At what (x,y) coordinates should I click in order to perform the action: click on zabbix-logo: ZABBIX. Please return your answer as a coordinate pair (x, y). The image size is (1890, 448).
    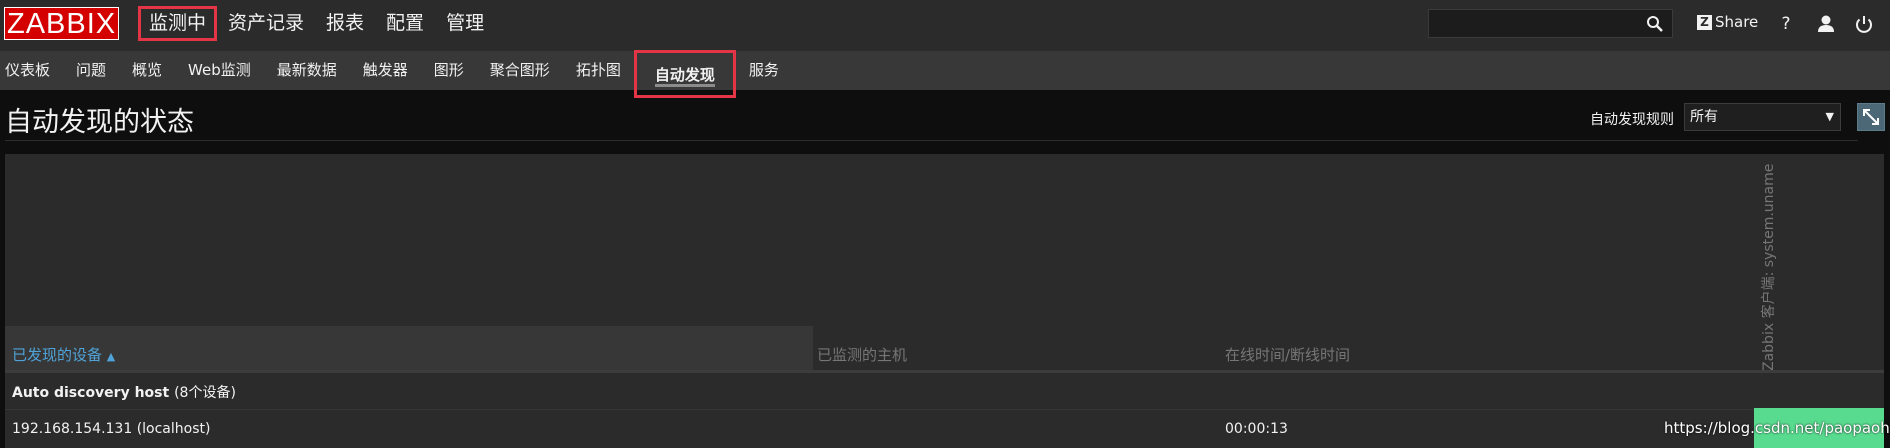
    Looking at the image, I should click on (62, 23).